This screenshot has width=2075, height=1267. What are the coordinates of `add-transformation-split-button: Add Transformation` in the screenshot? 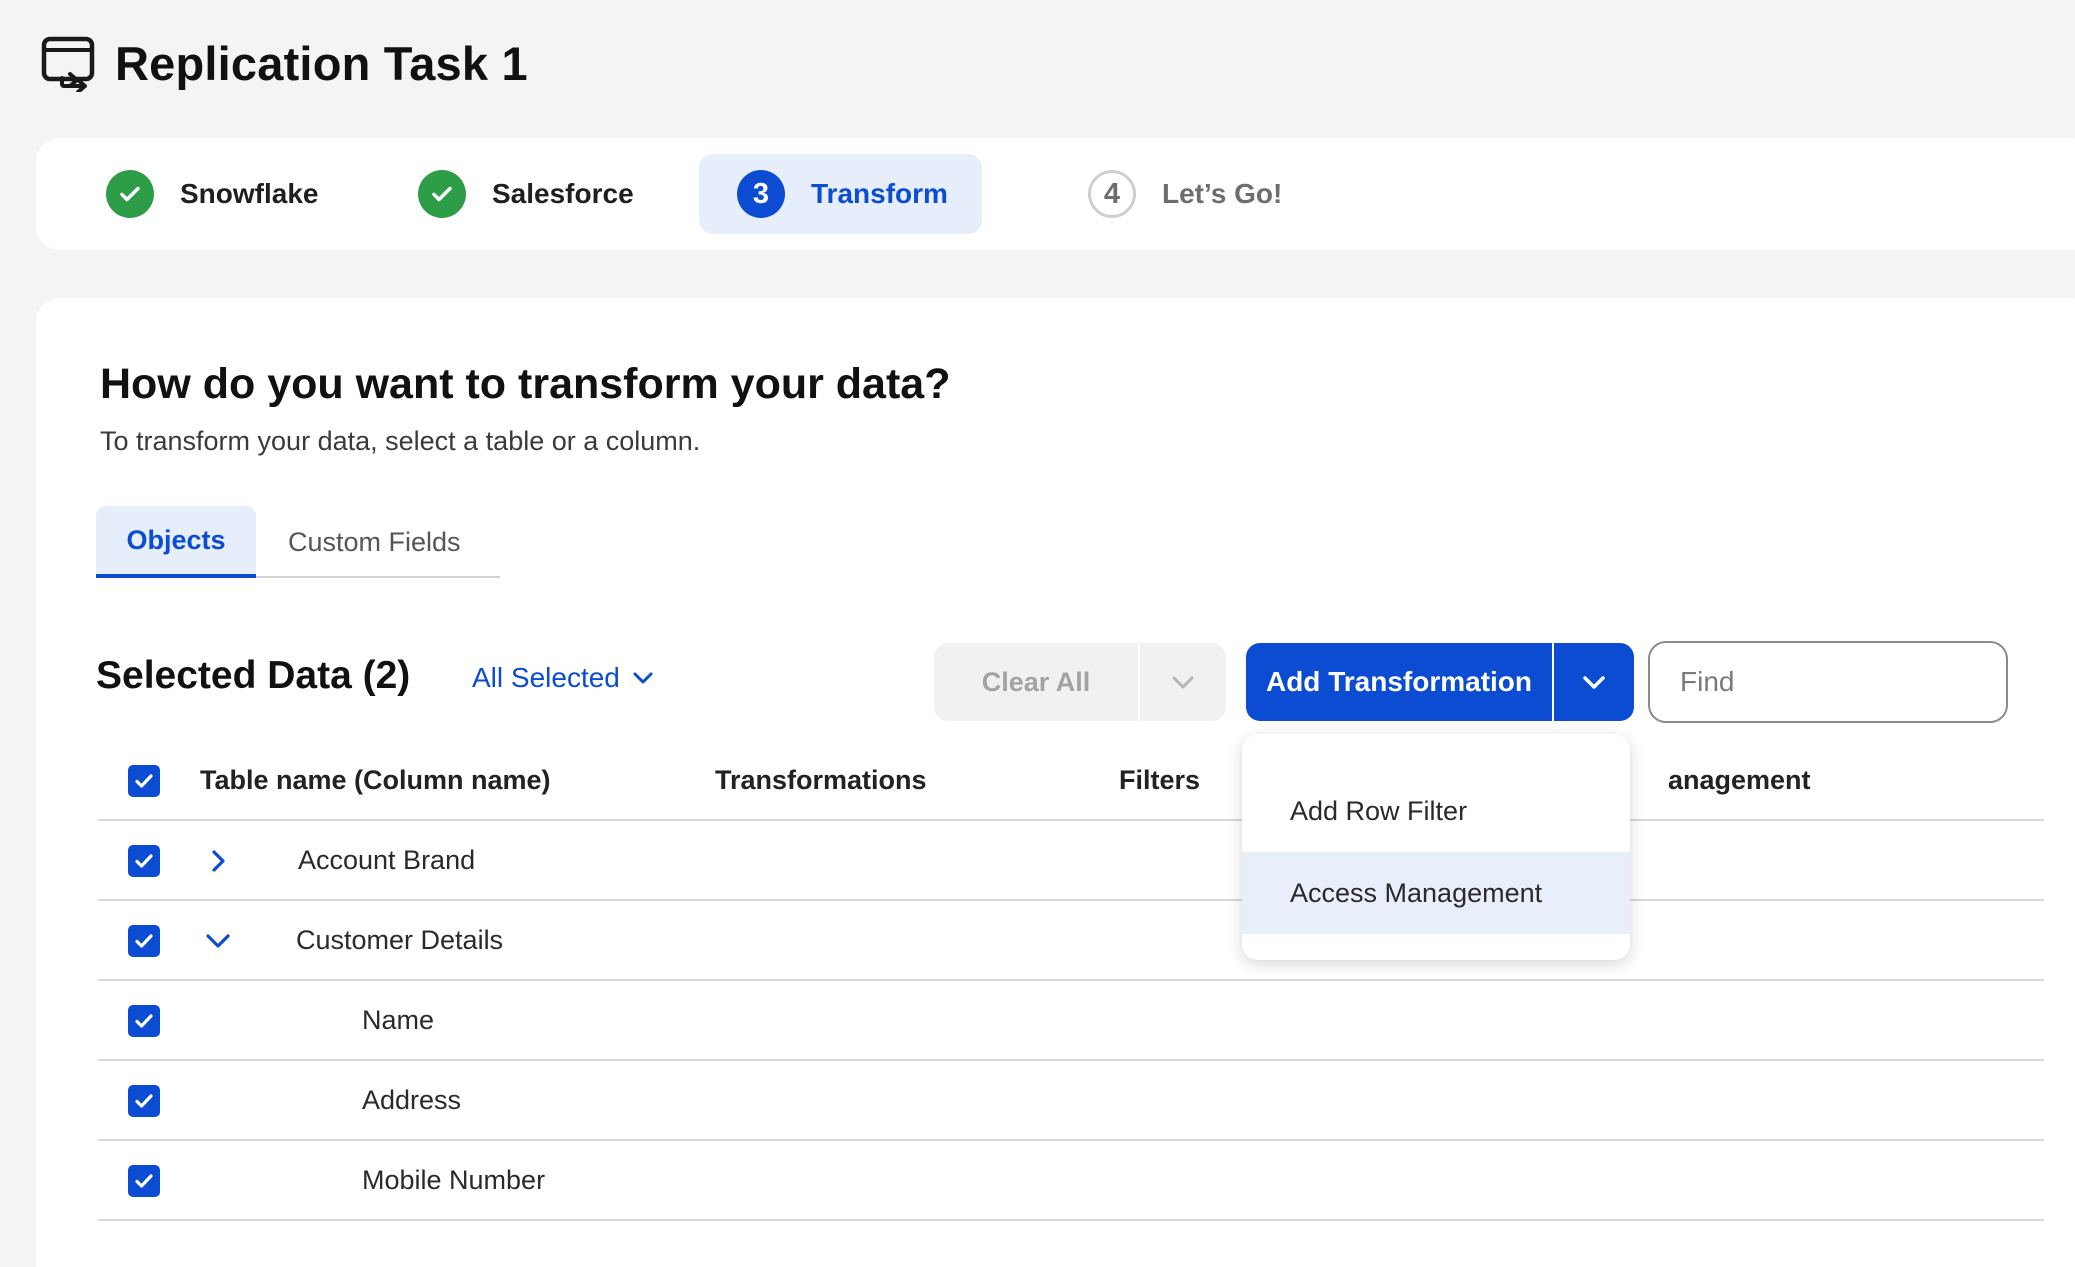 It's located at (1440, 682).